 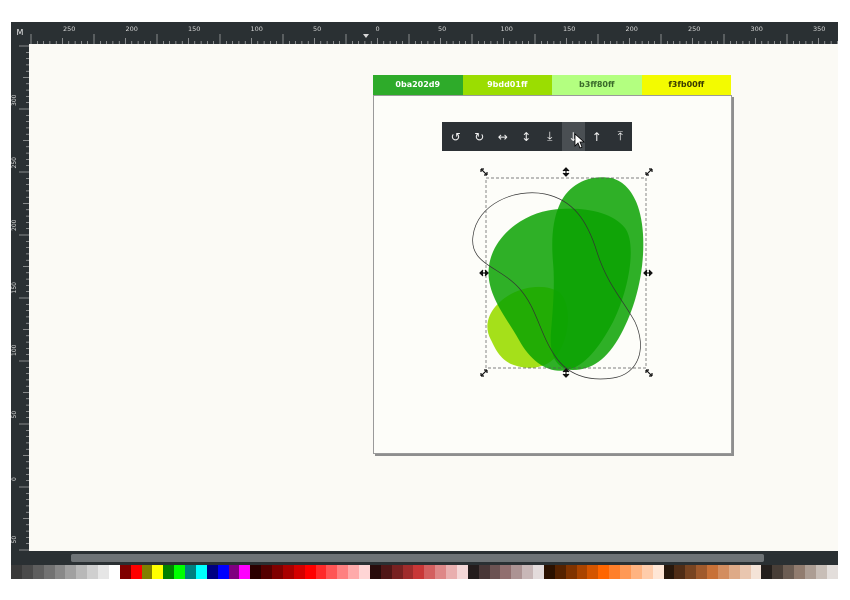 I want to click on flip-vertical-button: ↕, so click(x=527, y=136).